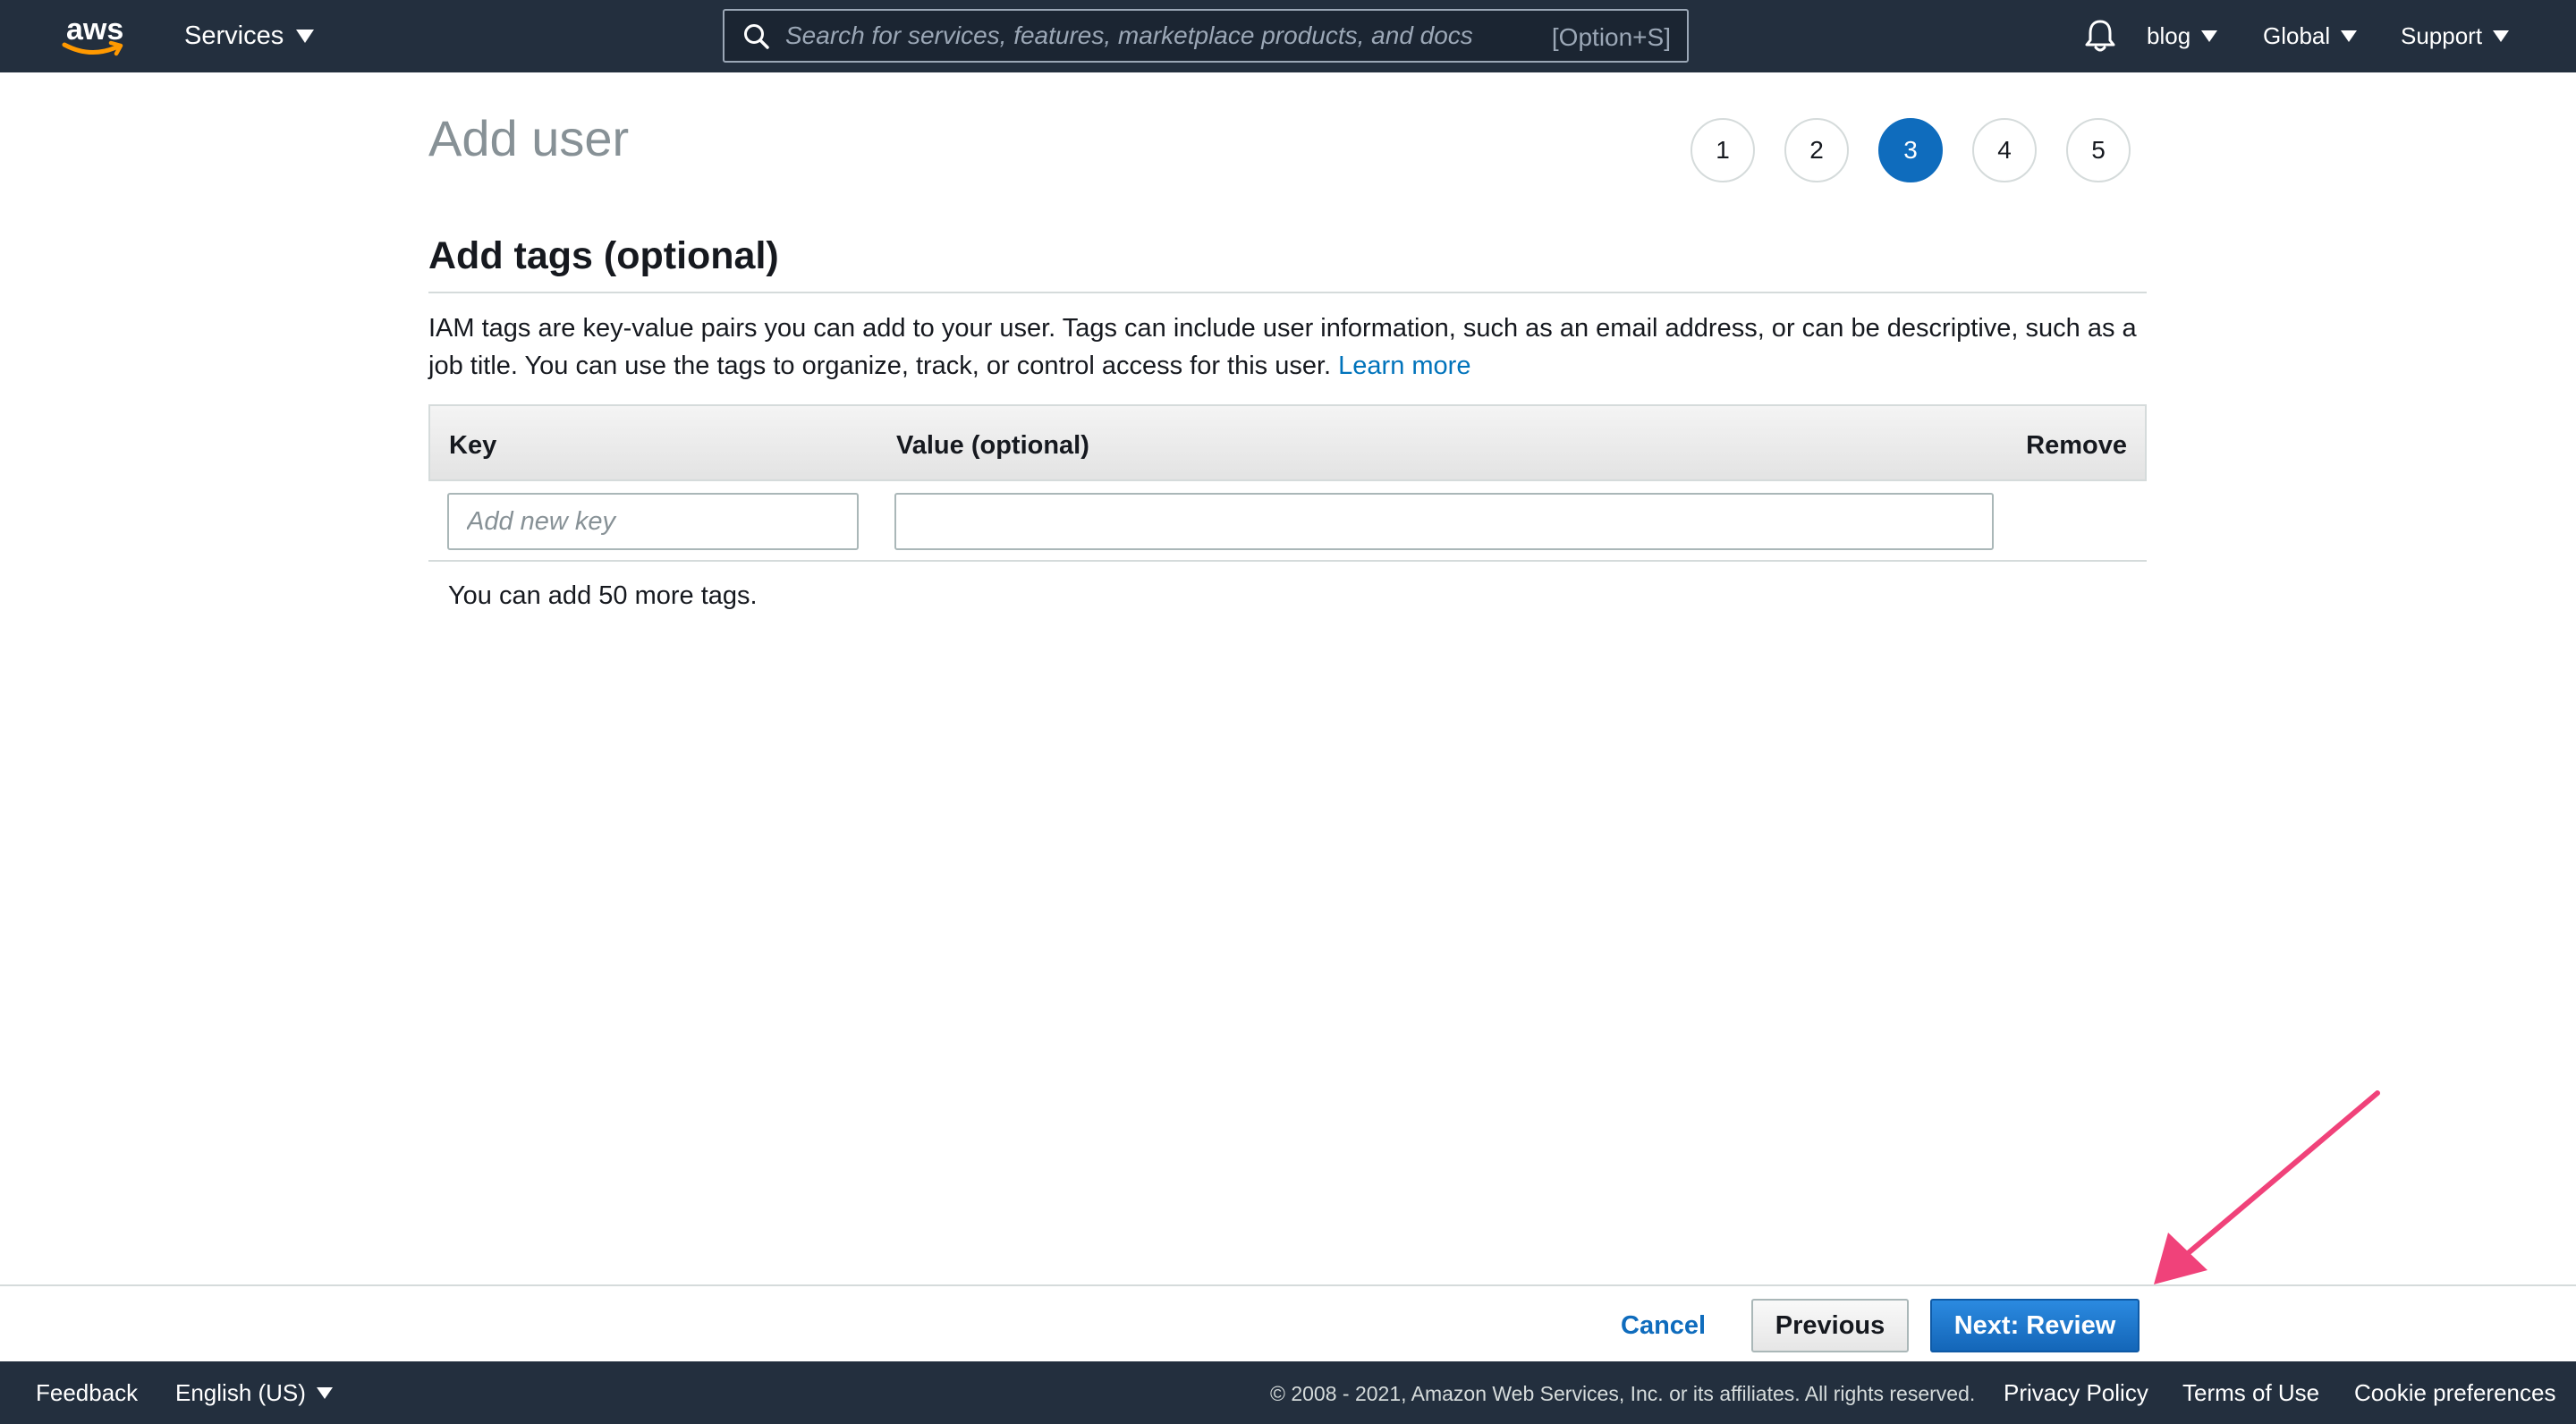 The width and height of the screenshot is (2576, 1424). I want to click on section-title: Add tags (optional), so click(603, 255).